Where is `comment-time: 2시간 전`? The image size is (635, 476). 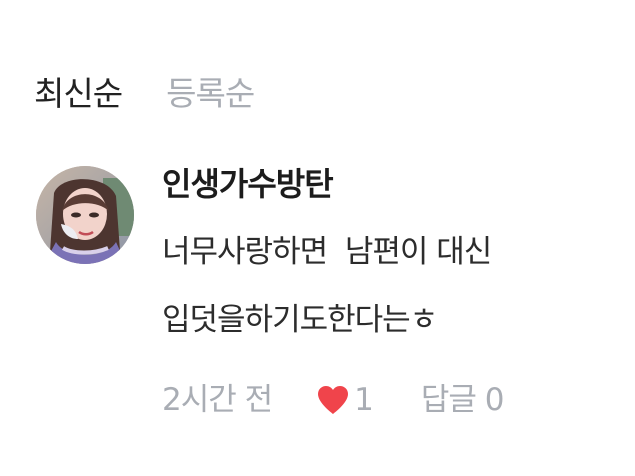 comment-time: 2시간 전 is located at coordinates (217, 400).